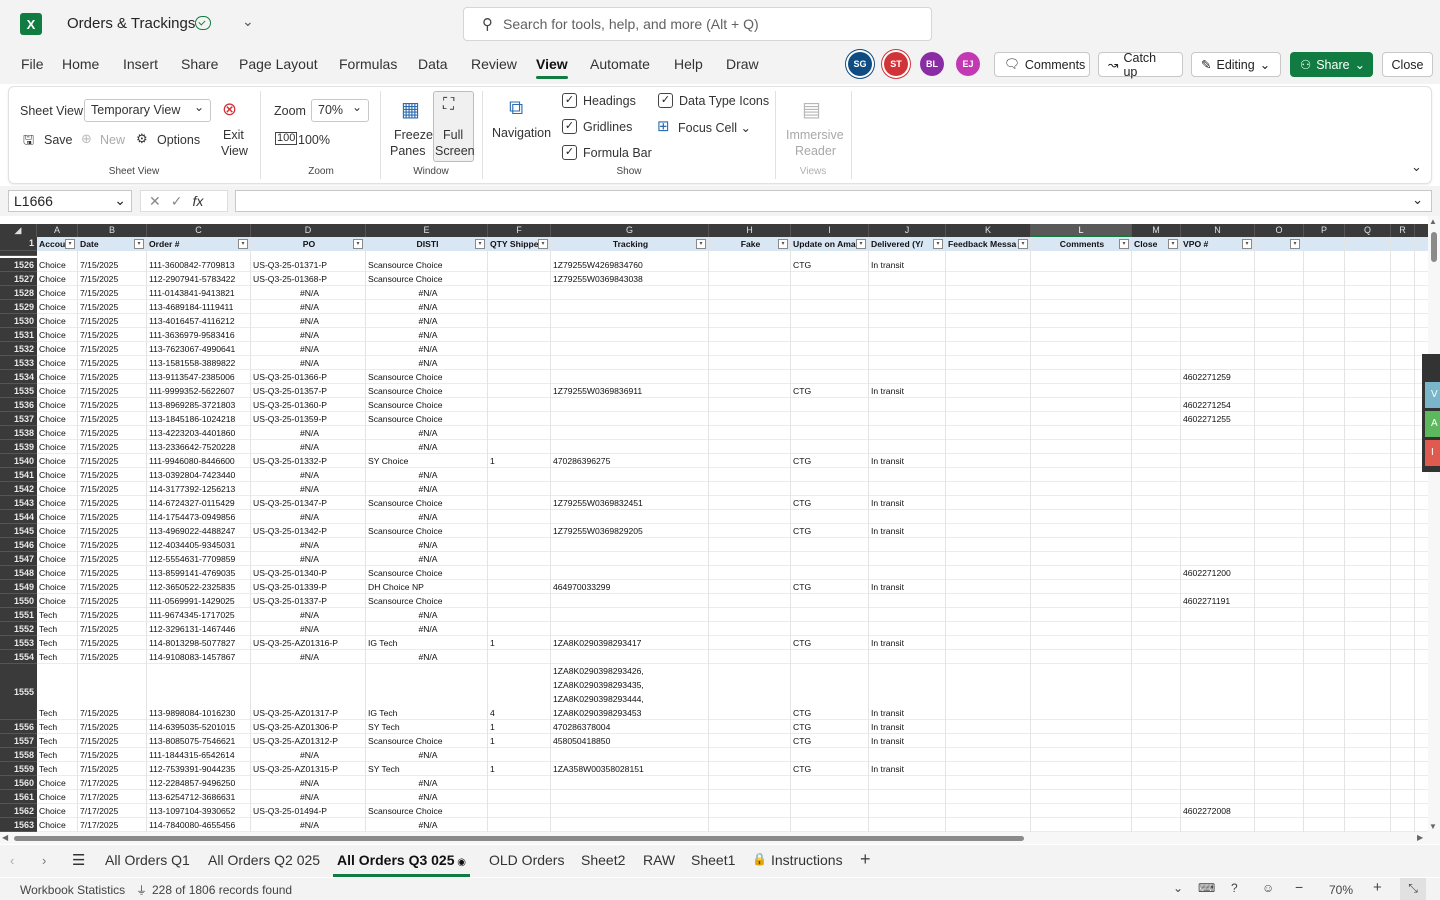  I want to click on table-cell: 7/17/2025, so click(112, 825).